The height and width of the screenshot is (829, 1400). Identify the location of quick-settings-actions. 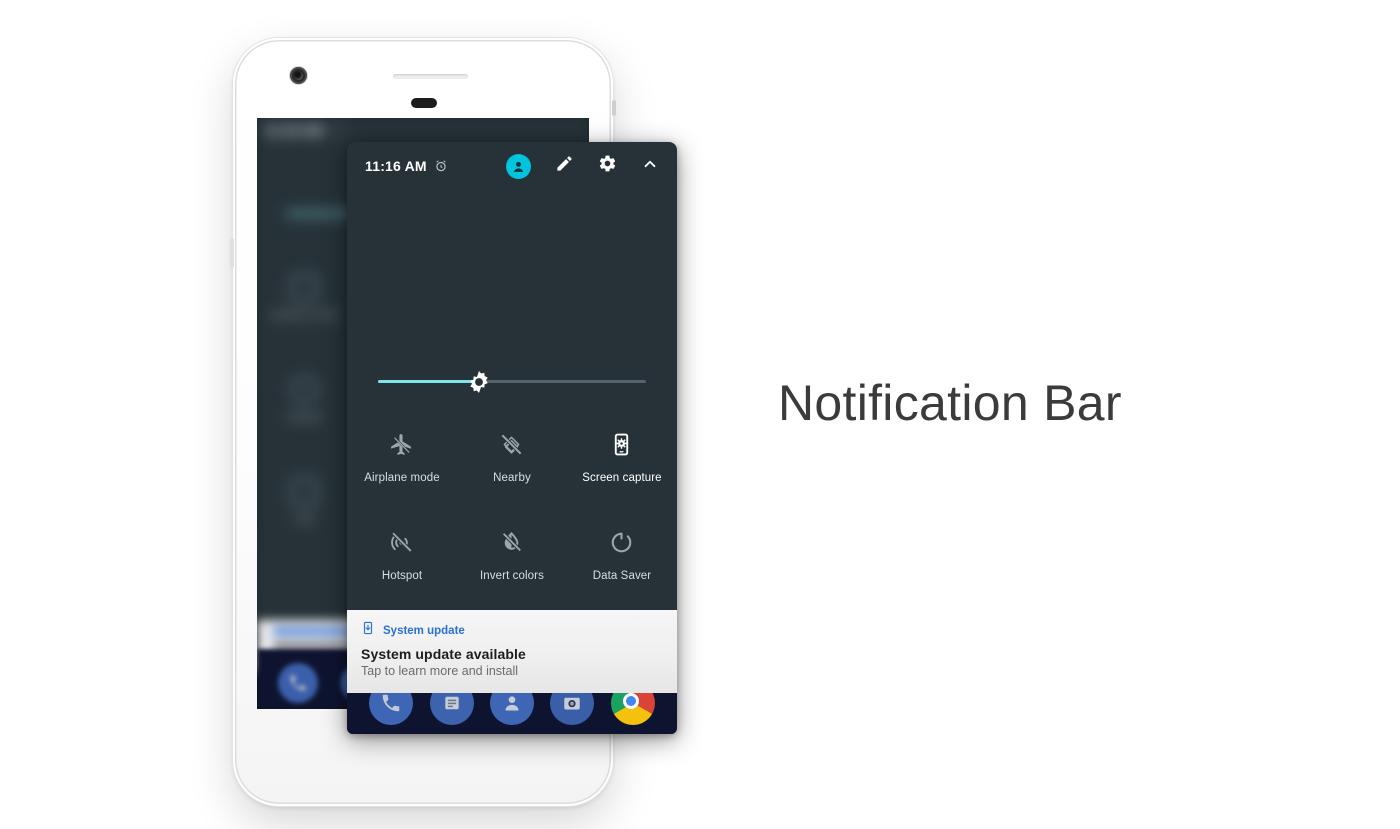
(582, 166).